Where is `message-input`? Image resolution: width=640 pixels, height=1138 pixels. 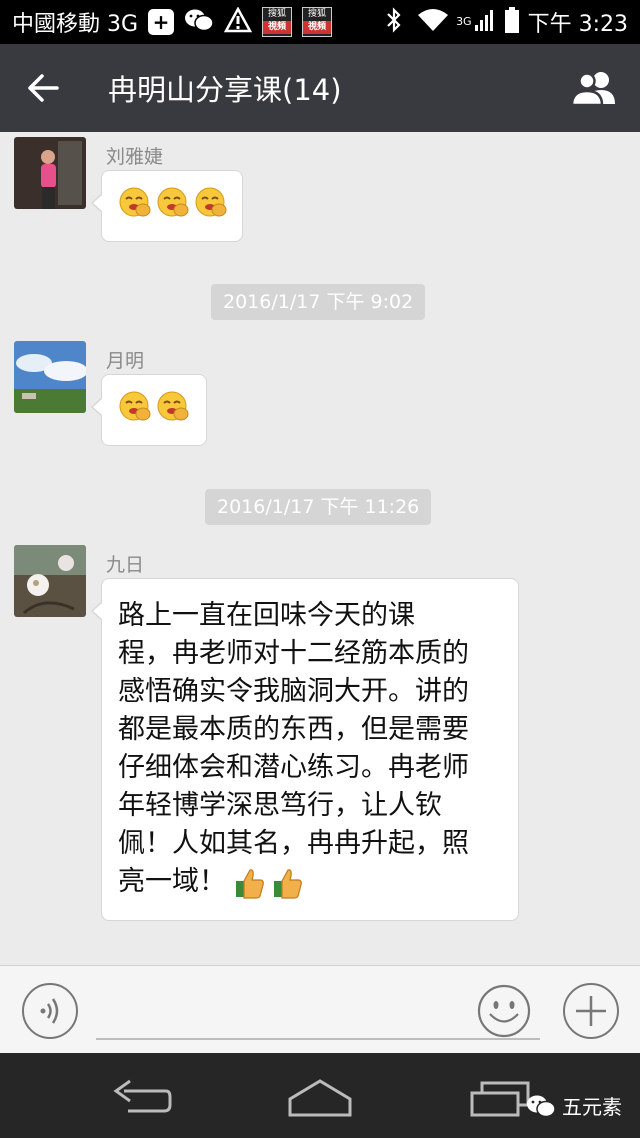 message-input is located at coordinates (318, 1010).